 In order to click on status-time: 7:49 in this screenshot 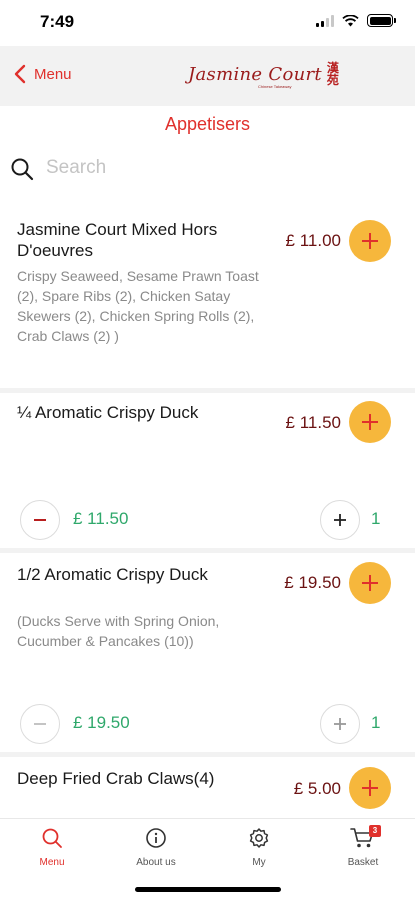, I will do `click(57, 21)`.